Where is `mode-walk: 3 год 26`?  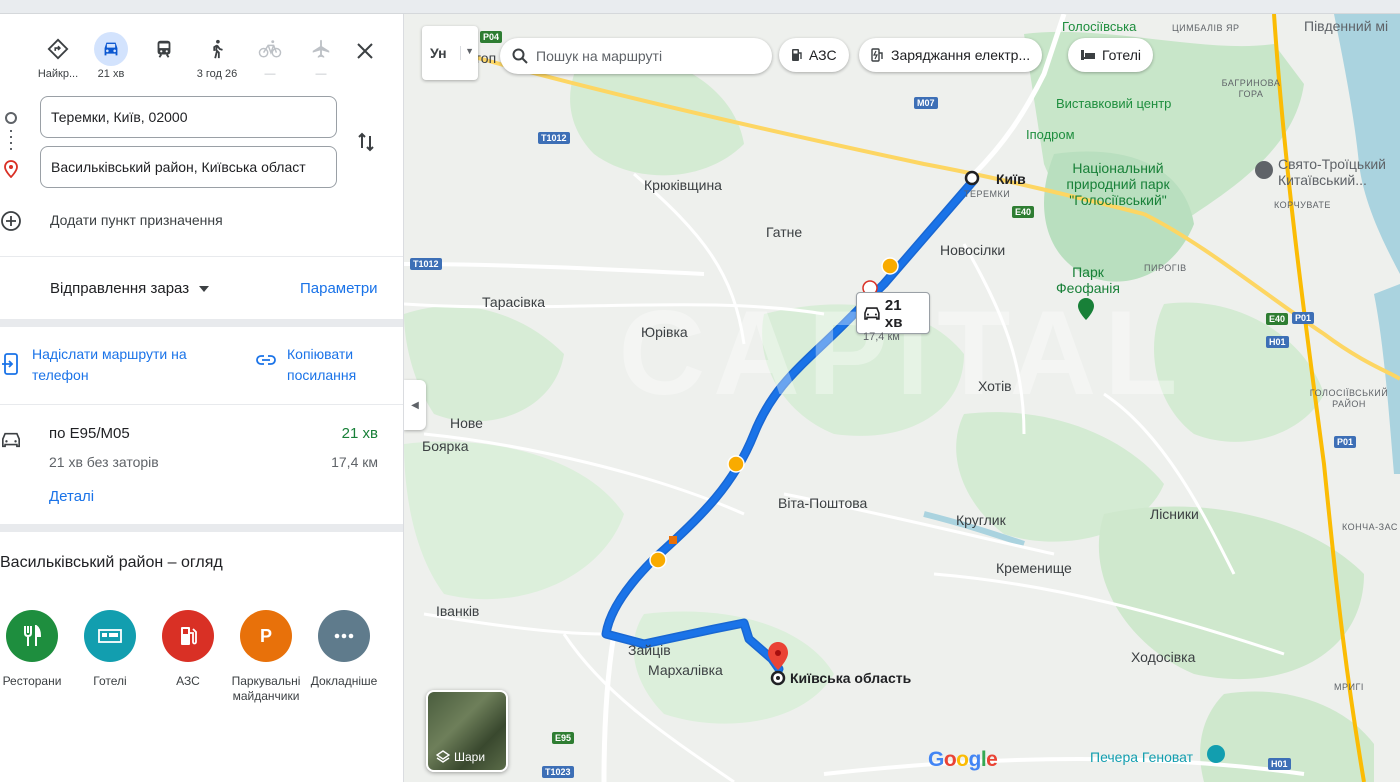 mode-walk: 3 год 26 is located at coordinates (217, 56).